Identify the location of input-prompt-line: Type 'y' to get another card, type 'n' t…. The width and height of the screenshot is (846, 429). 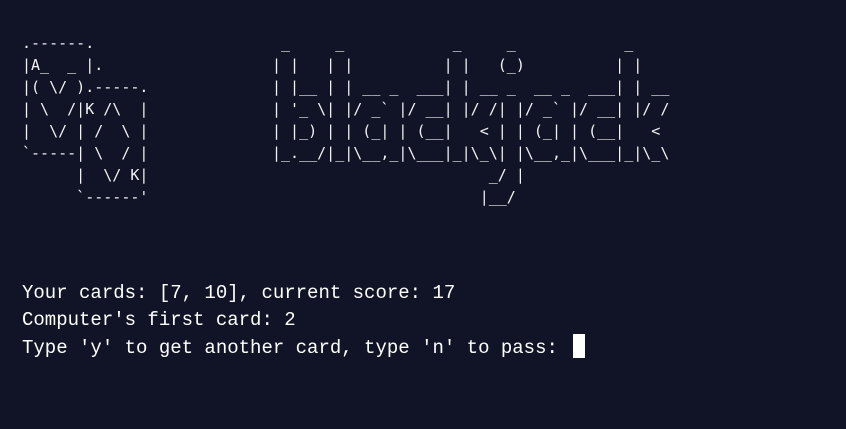
(304, 347).